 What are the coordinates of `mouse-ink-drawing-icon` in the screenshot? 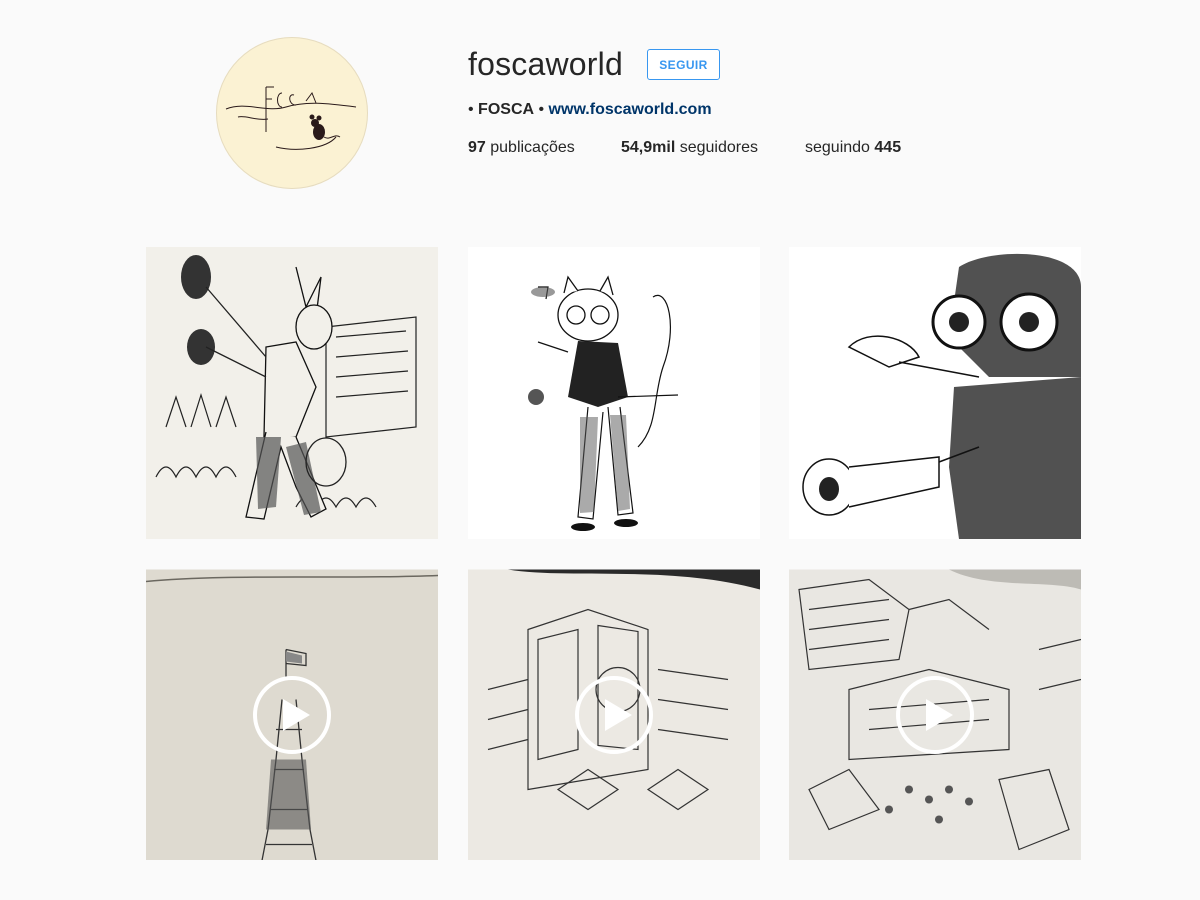 It's located at (935, 393).